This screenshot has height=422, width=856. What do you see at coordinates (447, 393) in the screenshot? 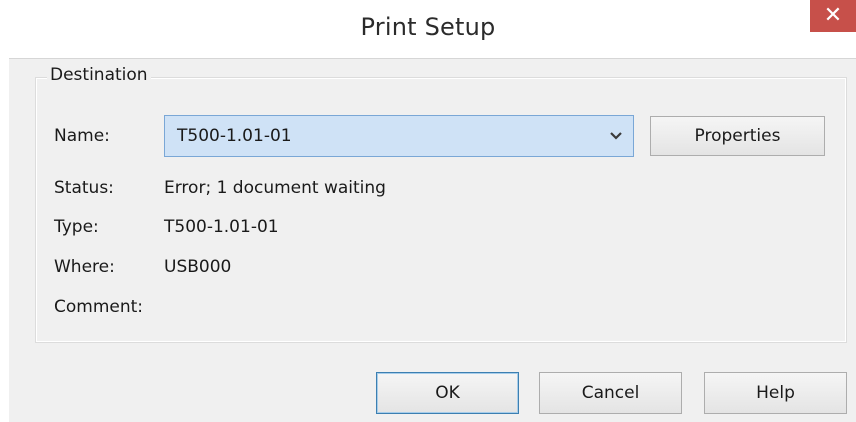
I see `ok-button: OK` at bounding box center [447, 393].